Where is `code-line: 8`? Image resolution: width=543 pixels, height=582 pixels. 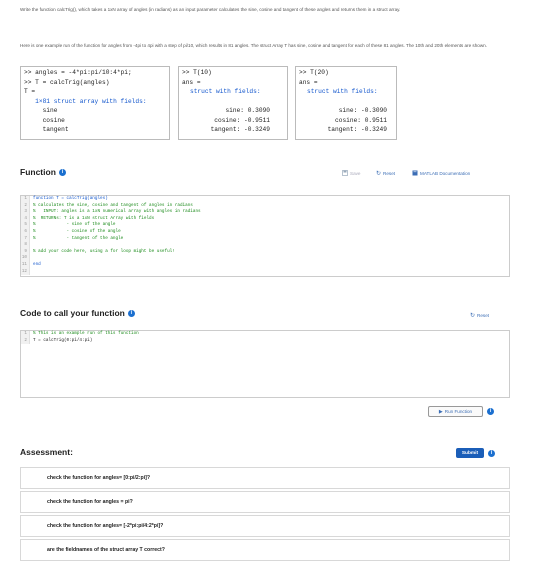
code-line: 8 is located at coordinates (265, 245).